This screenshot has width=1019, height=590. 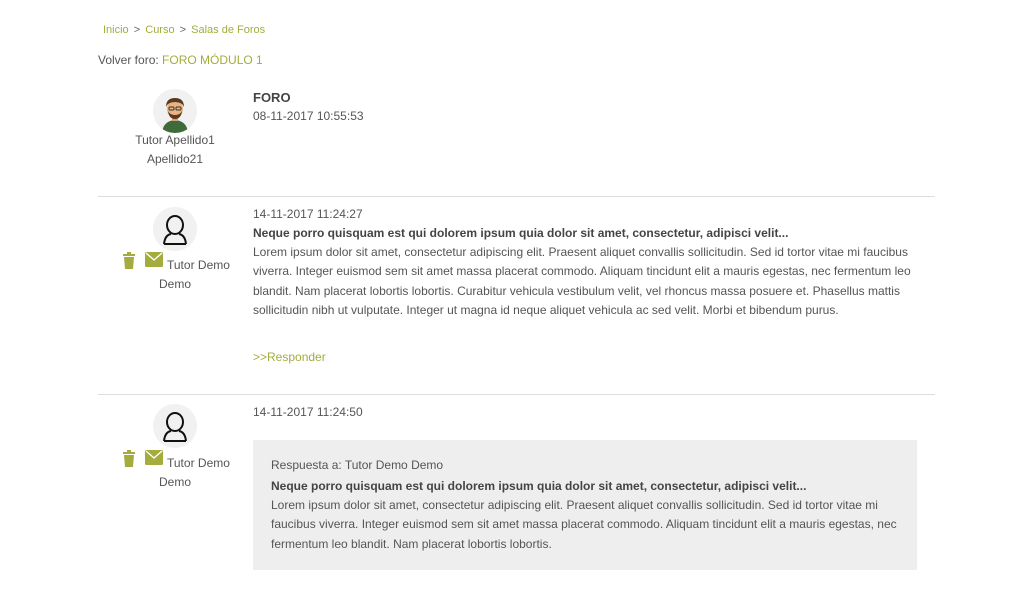 What do you see at coordinates (159, 30) in the screenshot?
I see `breadcrumb-curso: Curso` at bounding box center [159, 30].